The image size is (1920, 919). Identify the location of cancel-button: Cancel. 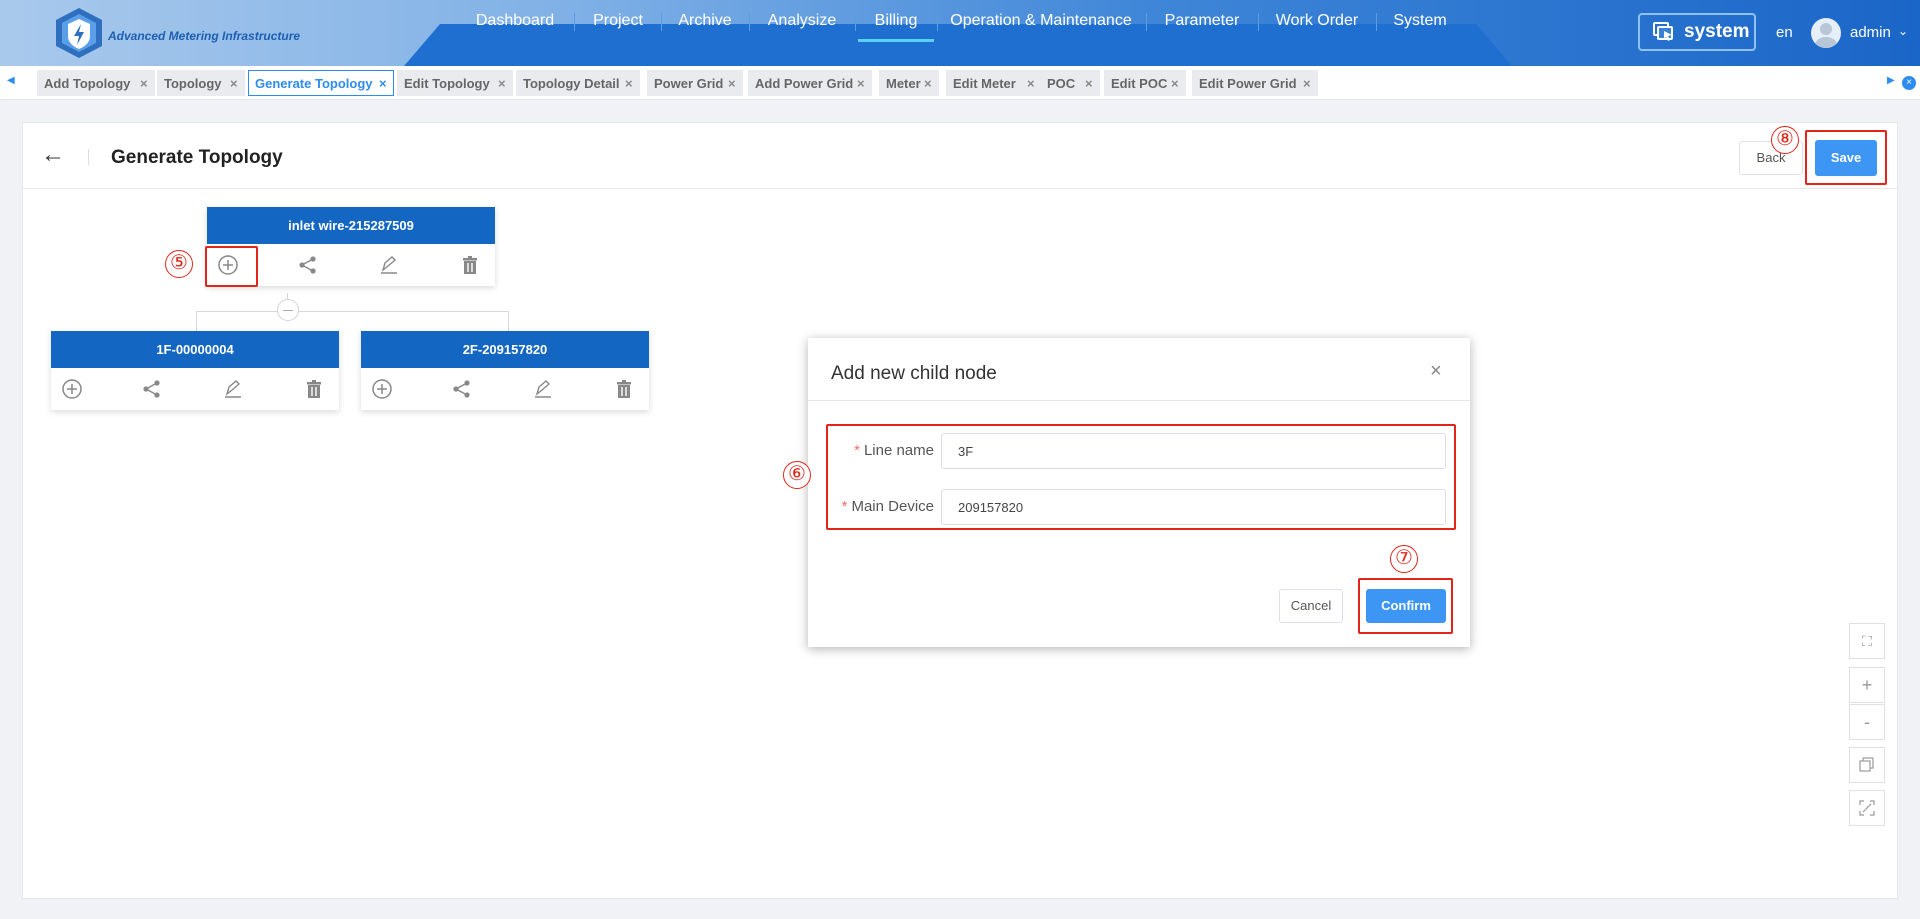
(1311, 606).